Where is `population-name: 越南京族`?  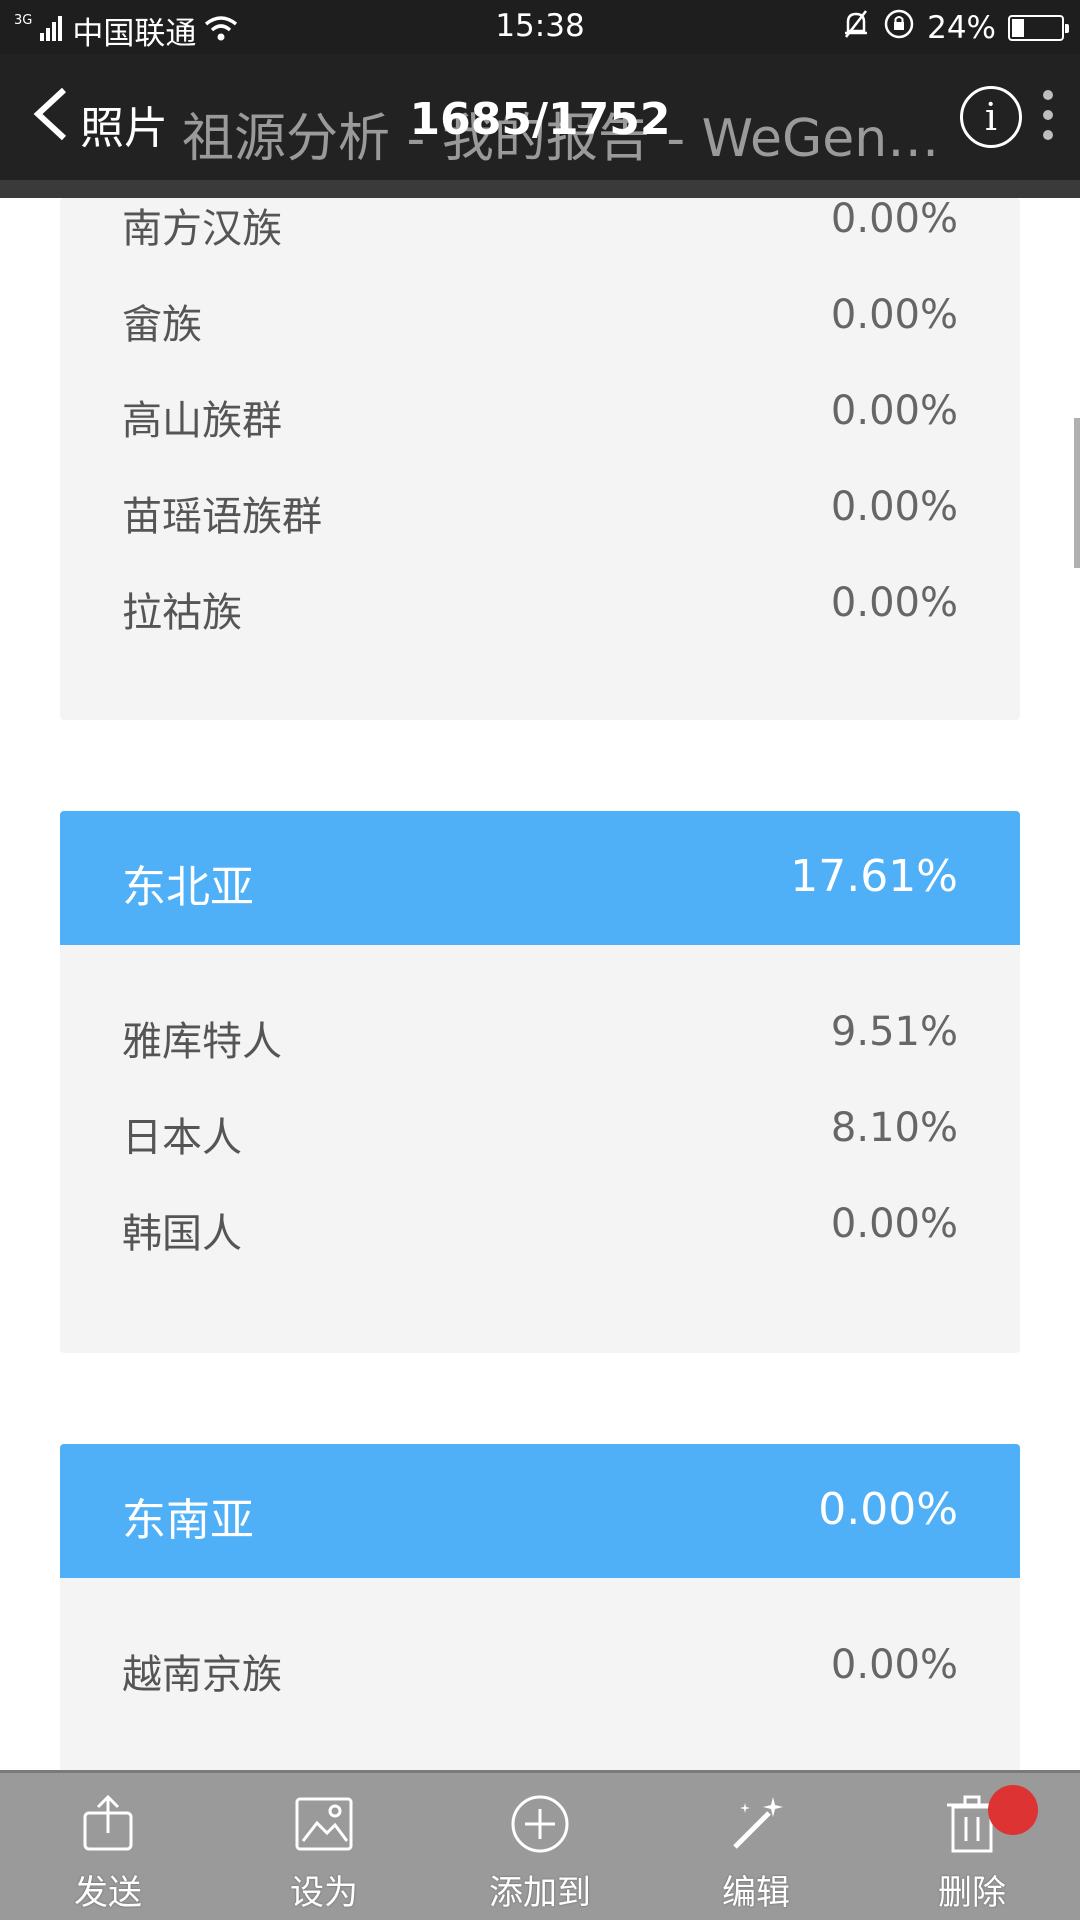 population-name: 越南京族 is located at coordinates (202, 1675).